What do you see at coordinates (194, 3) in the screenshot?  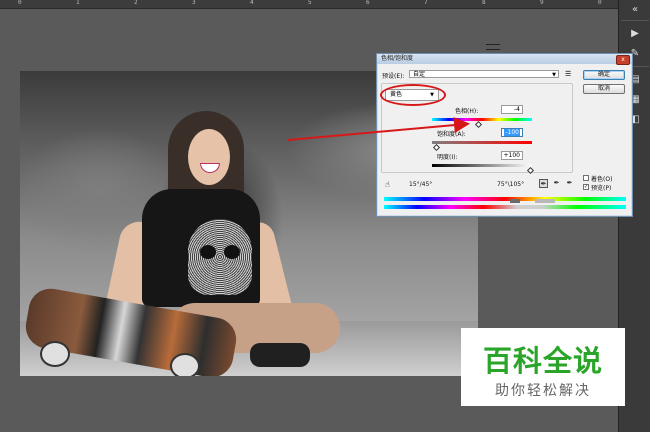 I see `ruler-tick-label: 3` at bounding box center [194, 3].